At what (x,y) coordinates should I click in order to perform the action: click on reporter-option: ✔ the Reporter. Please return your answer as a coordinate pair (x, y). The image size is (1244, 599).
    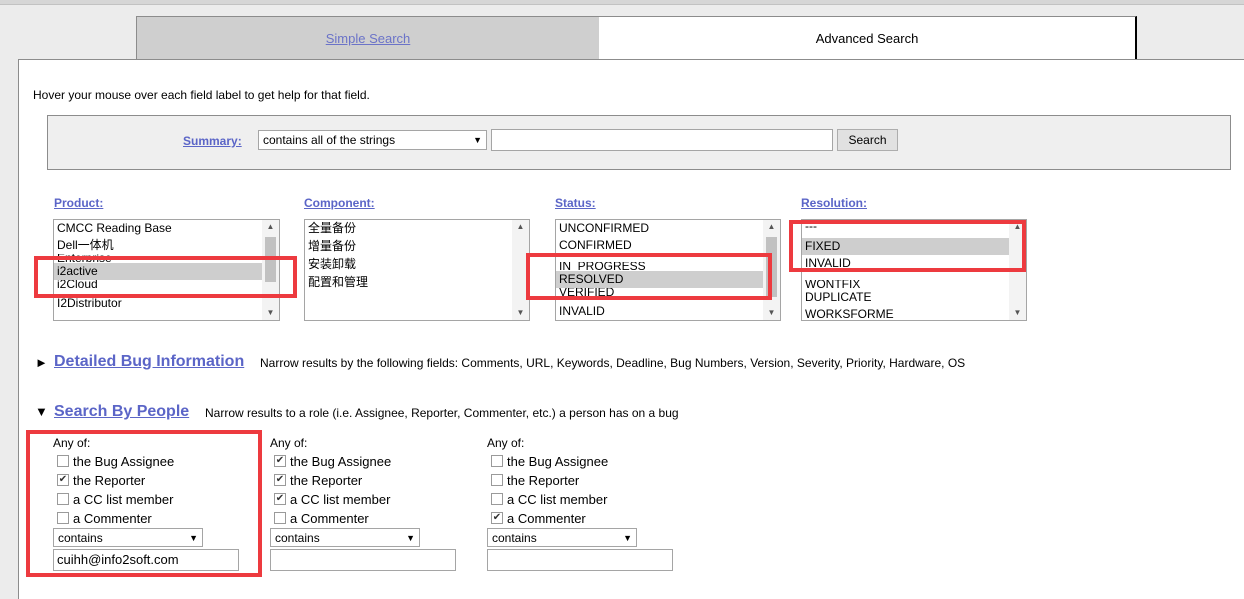
    Looking at the image, I should click on (370, 480).